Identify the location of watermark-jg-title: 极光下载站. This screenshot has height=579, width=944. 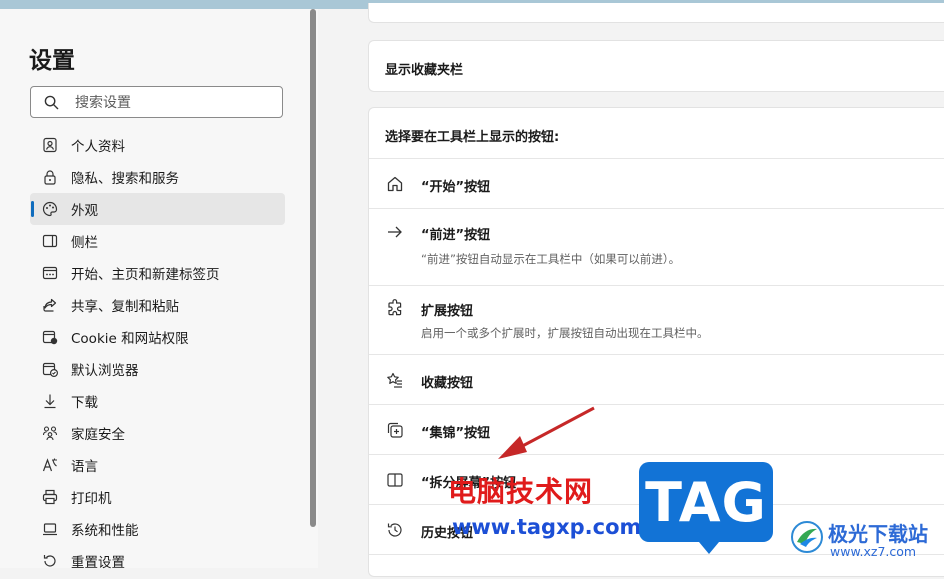
(878, 534).